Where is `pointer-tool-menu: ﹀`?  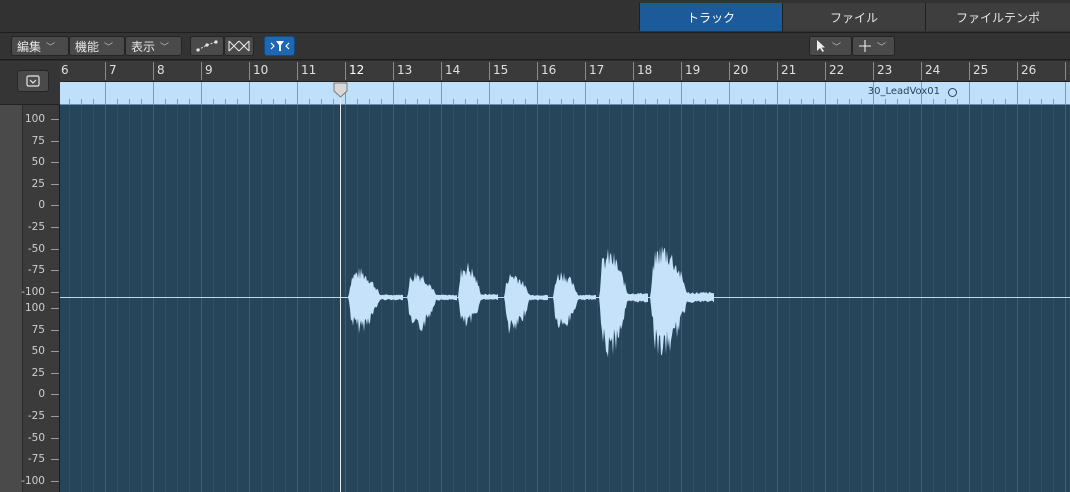 pointer-tool-menu: ﹀ is located at coordinates (830, 46).